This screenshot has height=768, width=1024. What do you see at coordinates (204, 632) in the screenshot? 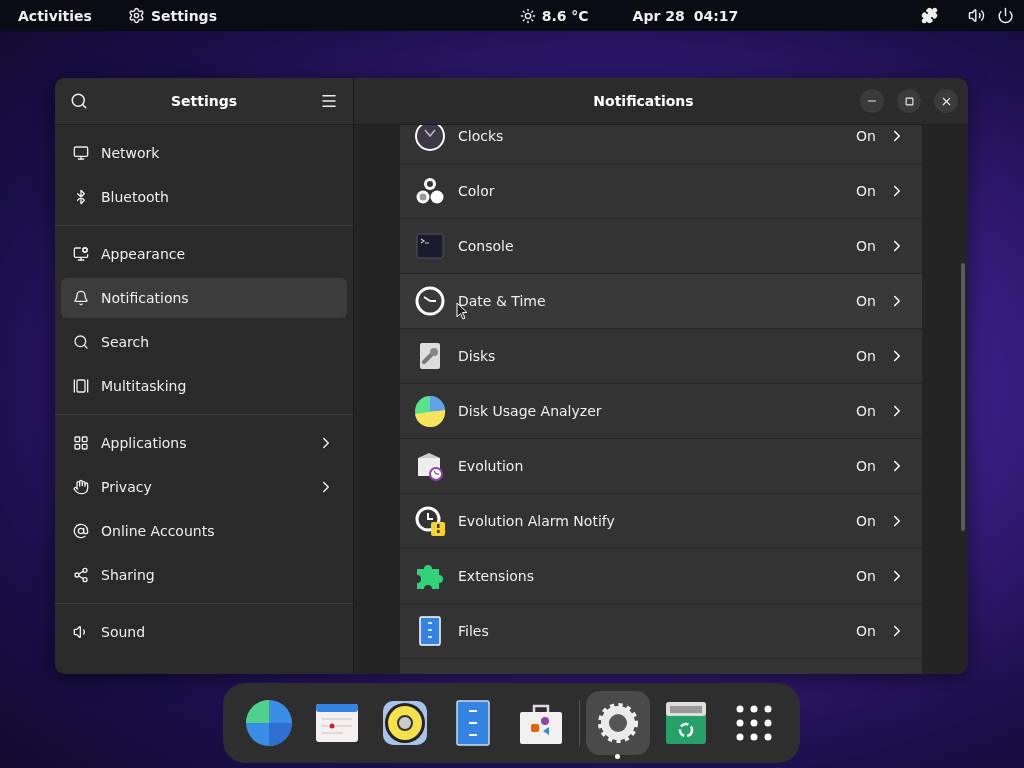
I see `sidebar-item: Sound` at bounding box center [204, 632].